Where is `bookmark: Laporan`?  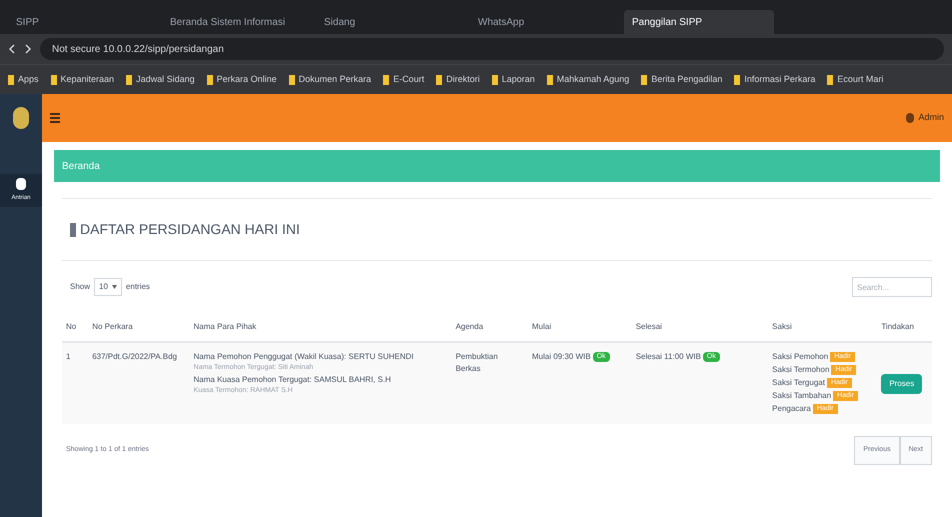
bookmark: Laporan is located at coordinates (513, 79).